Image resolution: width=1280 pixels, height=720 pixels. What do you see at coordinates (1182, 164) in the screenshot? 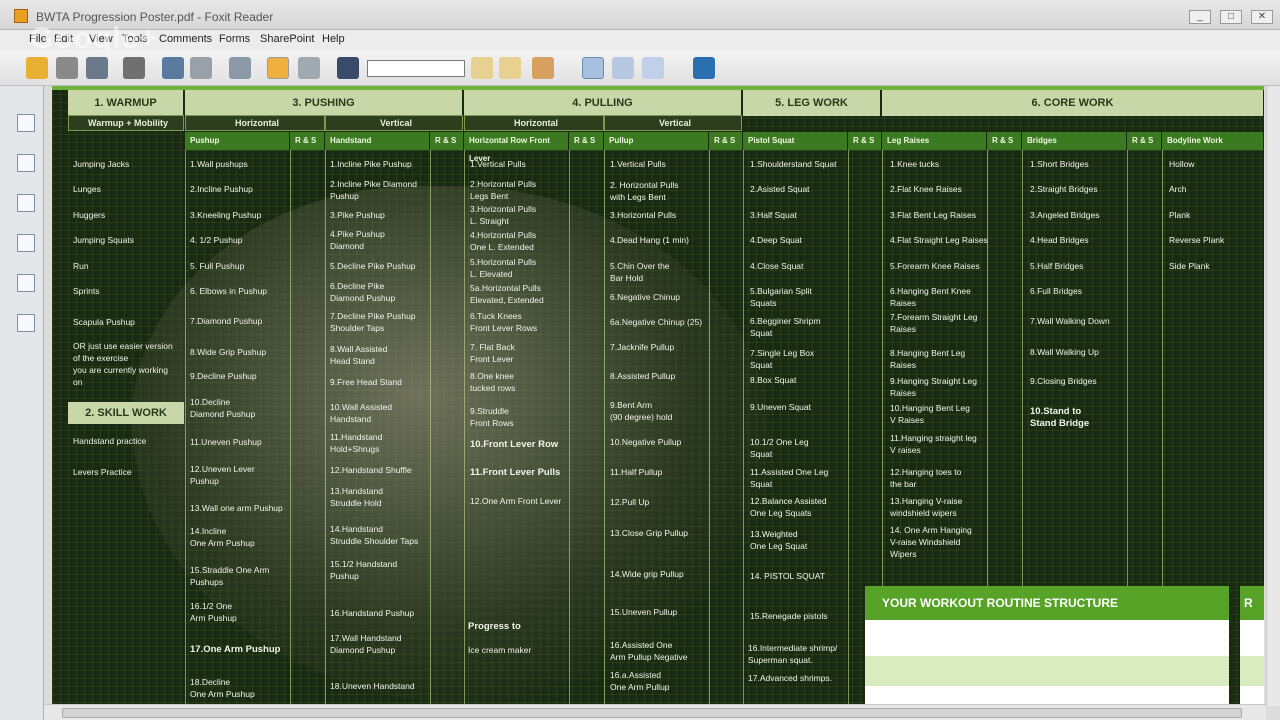
I see `bodyline-item: Hollow` at bounding box center [1182, 164].